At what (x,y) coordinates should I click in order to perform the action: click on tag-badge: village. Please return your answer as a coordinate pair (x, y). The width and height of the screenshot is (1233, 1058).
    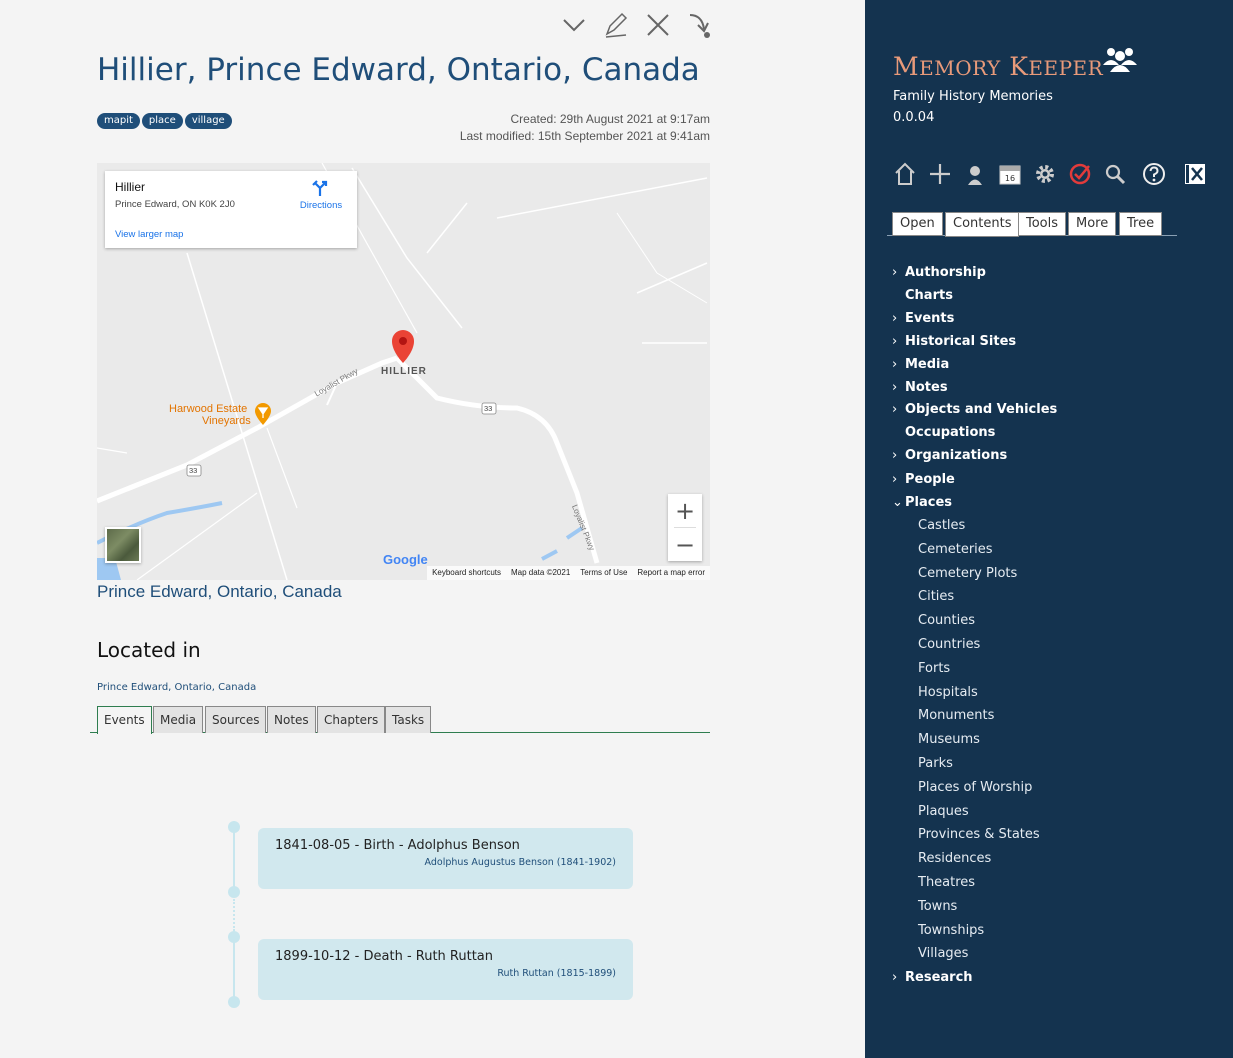
    Looking at the image, I should click on (208, 121).